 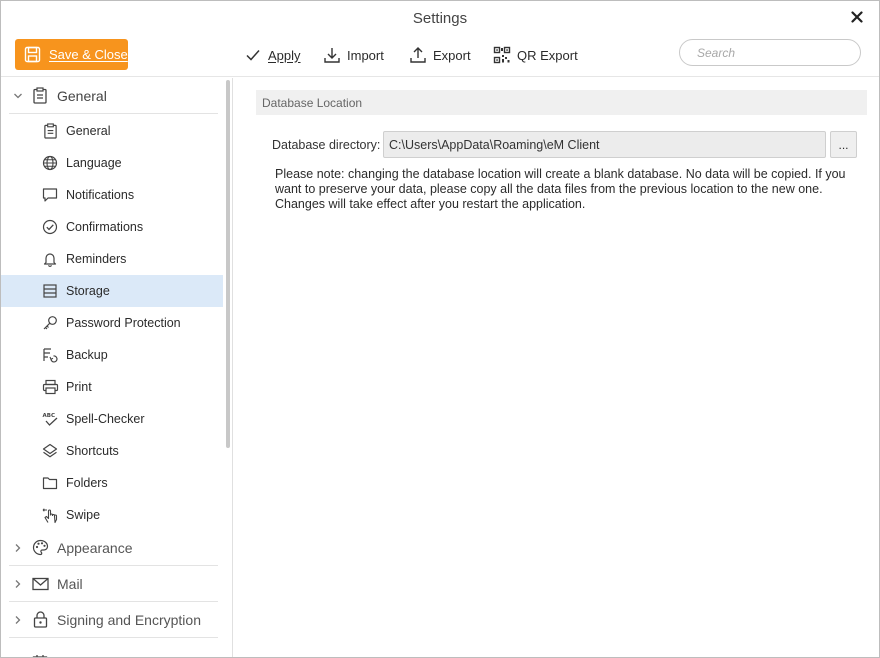 What do you see at coordinates (50, 291) in the screenshot?
I see `database-icon` at bounding box center [50, 291].